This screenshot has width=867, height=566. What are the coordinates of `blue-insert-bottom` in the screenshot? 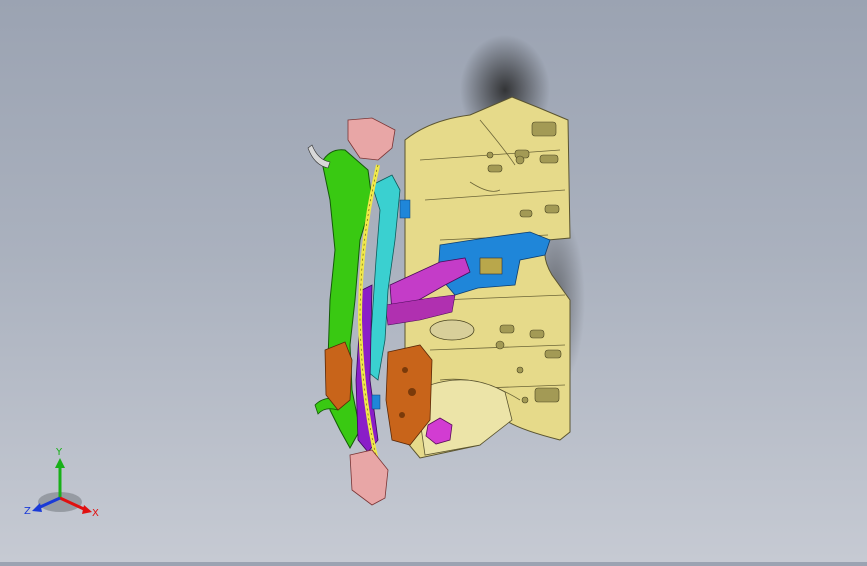 It's located at (376, 402).